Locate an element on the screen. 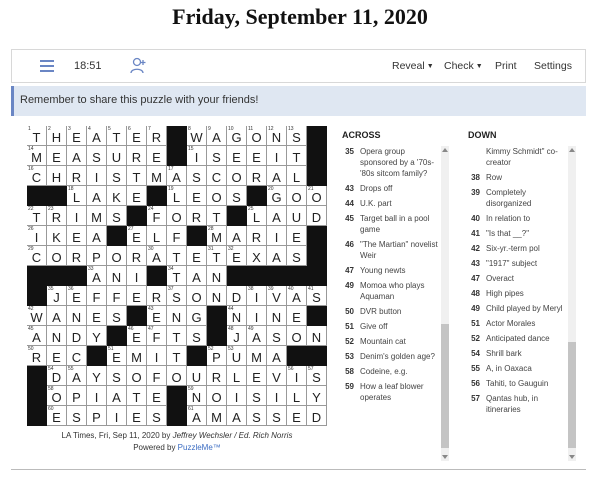  grid-cell: 24 F is located at coordinates (157, 216).